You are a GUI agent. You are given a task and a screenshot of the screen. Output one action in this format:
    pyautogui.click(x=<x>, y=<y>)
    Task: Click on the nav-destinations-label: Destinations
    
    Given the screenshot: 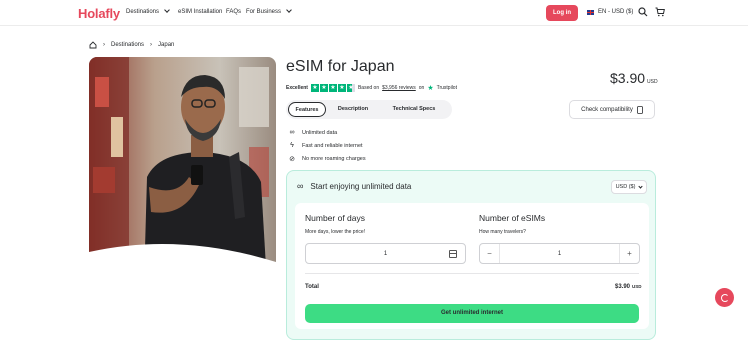 What is the action you would take?
    pyautogui.click(x=143, y=12)
    